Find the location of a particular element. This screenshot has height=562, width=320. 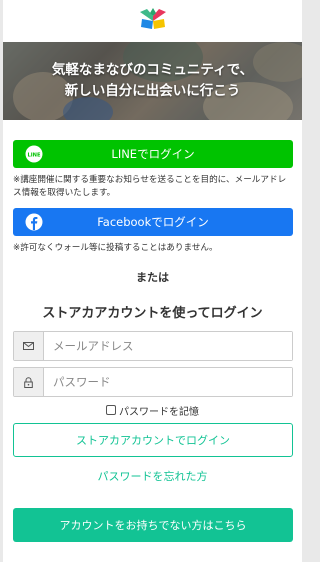

or-divider: または is located at coordinates (152, 277).